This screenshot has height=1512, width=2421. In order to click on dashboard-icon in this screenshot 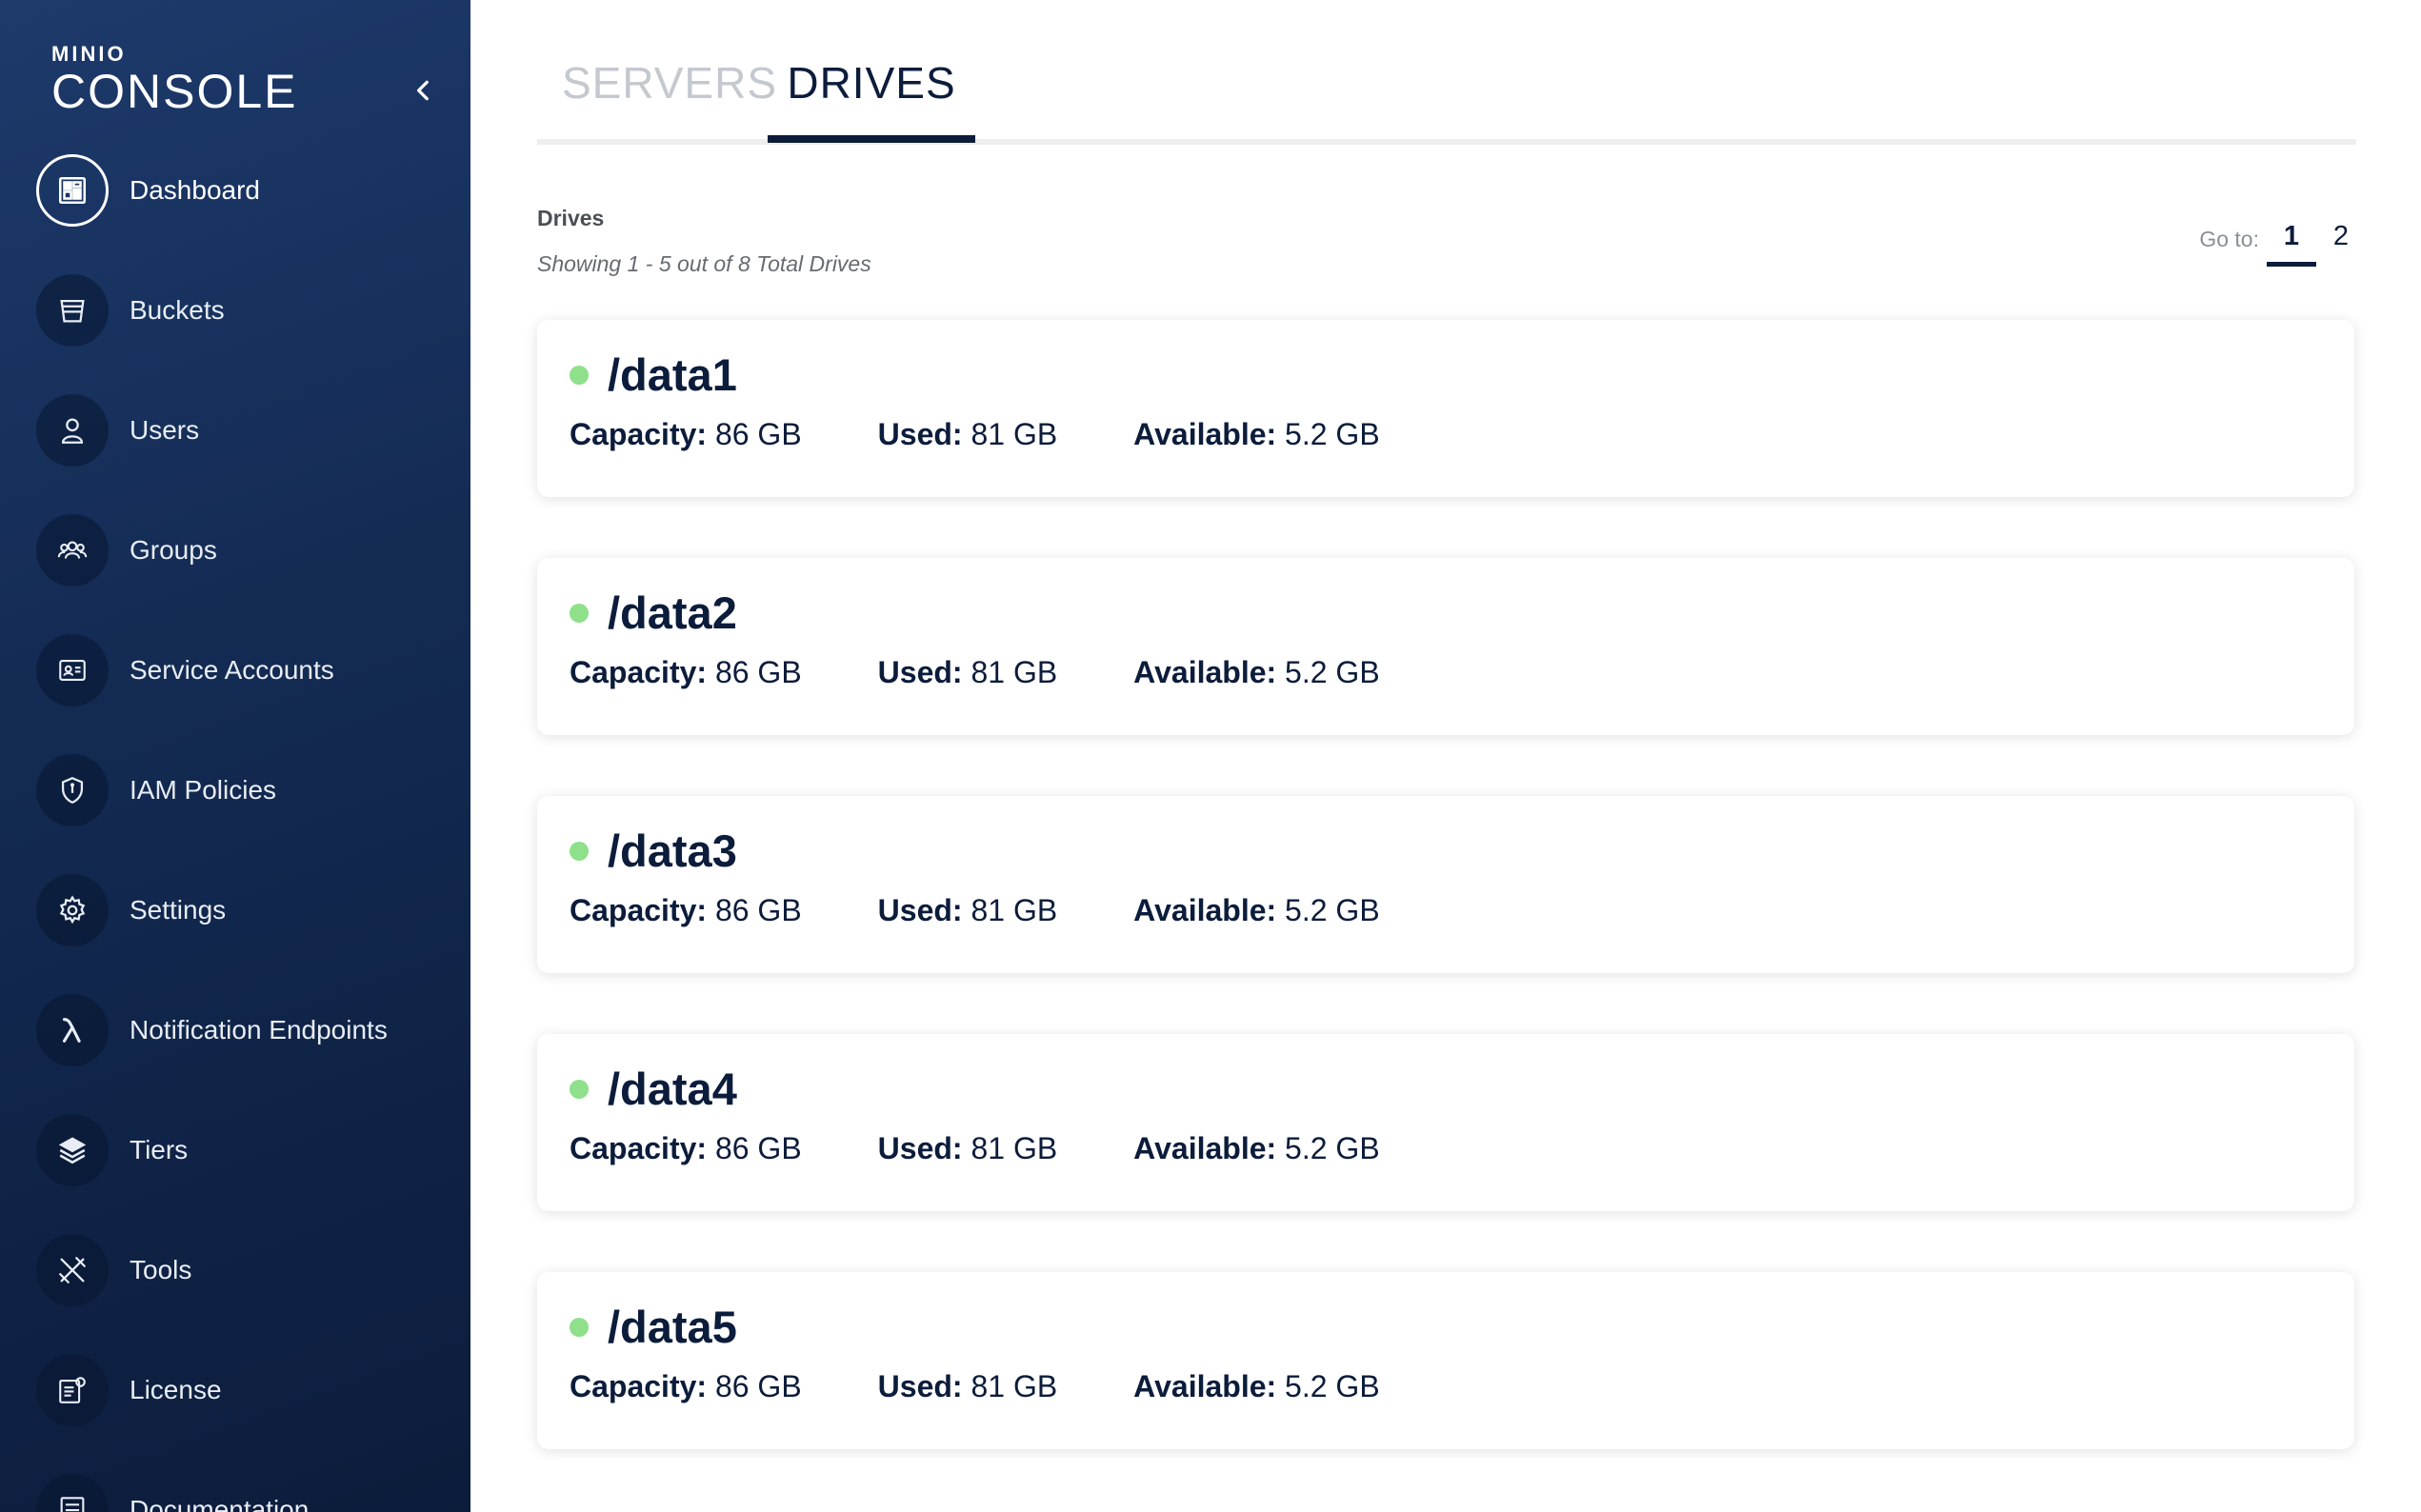, I will do `click(72, 190)`.